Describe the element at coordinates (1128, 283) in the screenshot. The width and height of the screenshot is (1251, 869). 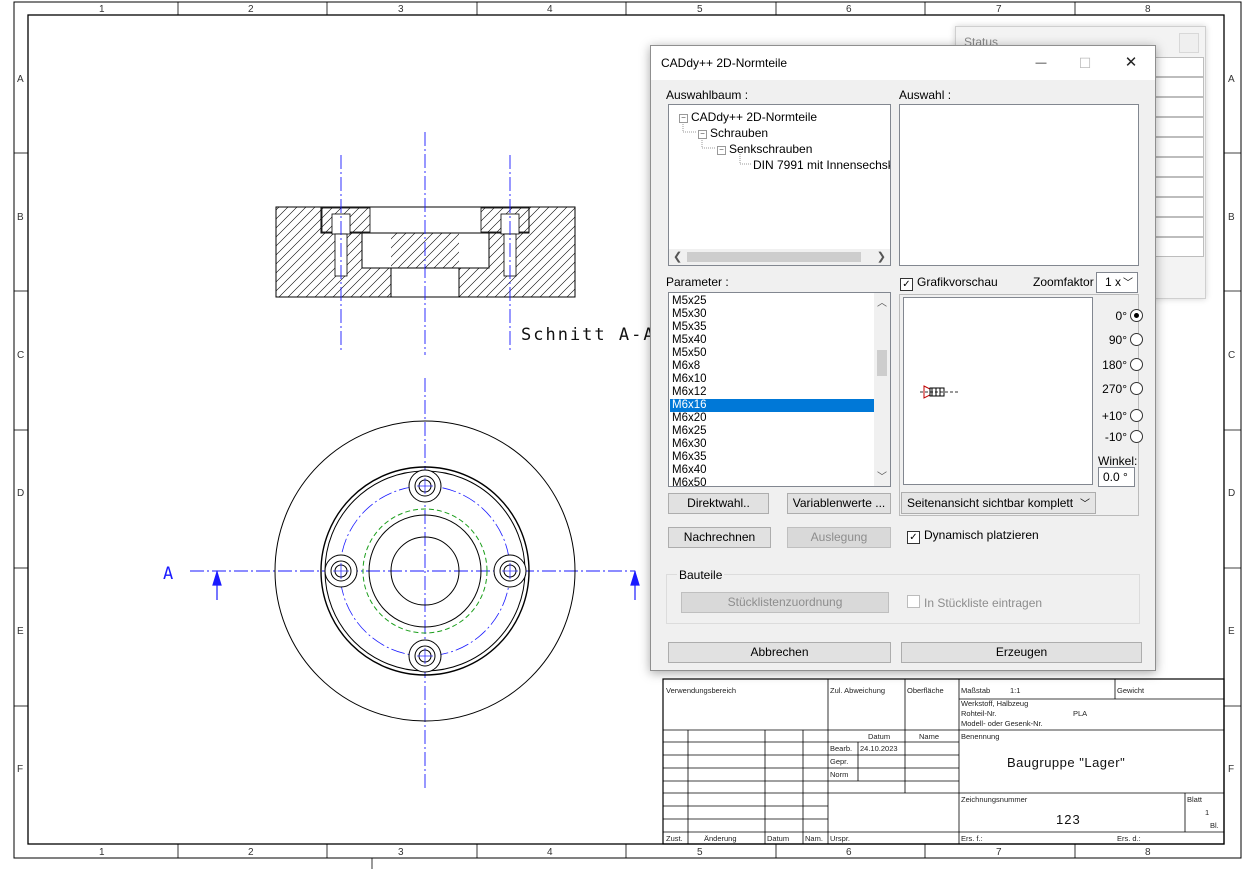
I see `chevron-down-icon: ﹀` at that location.